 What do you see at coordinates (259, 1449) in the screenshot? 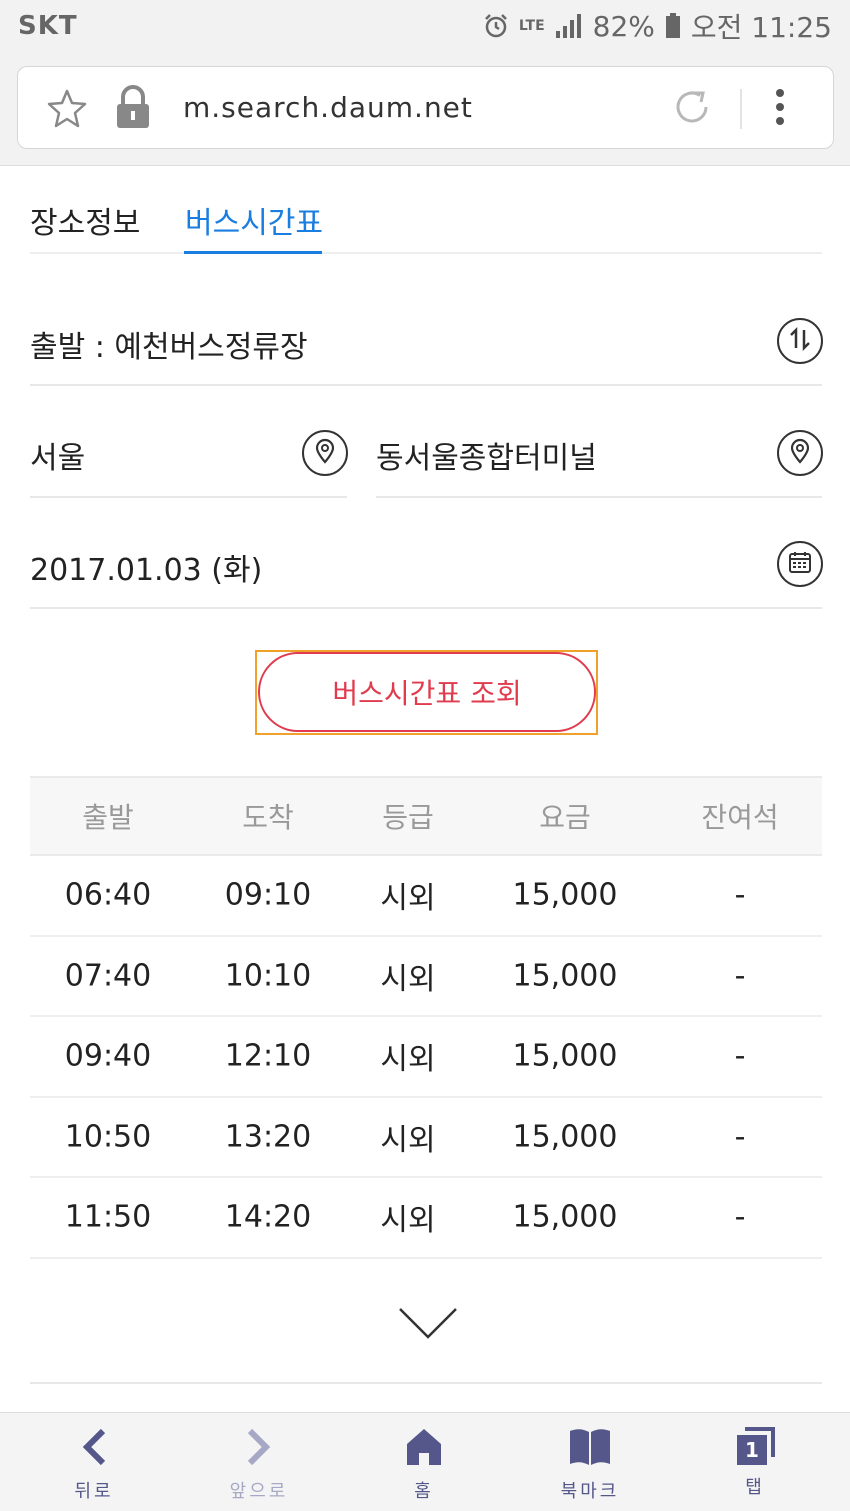
I see `forward-icon` at bounding box center [259, 1449].